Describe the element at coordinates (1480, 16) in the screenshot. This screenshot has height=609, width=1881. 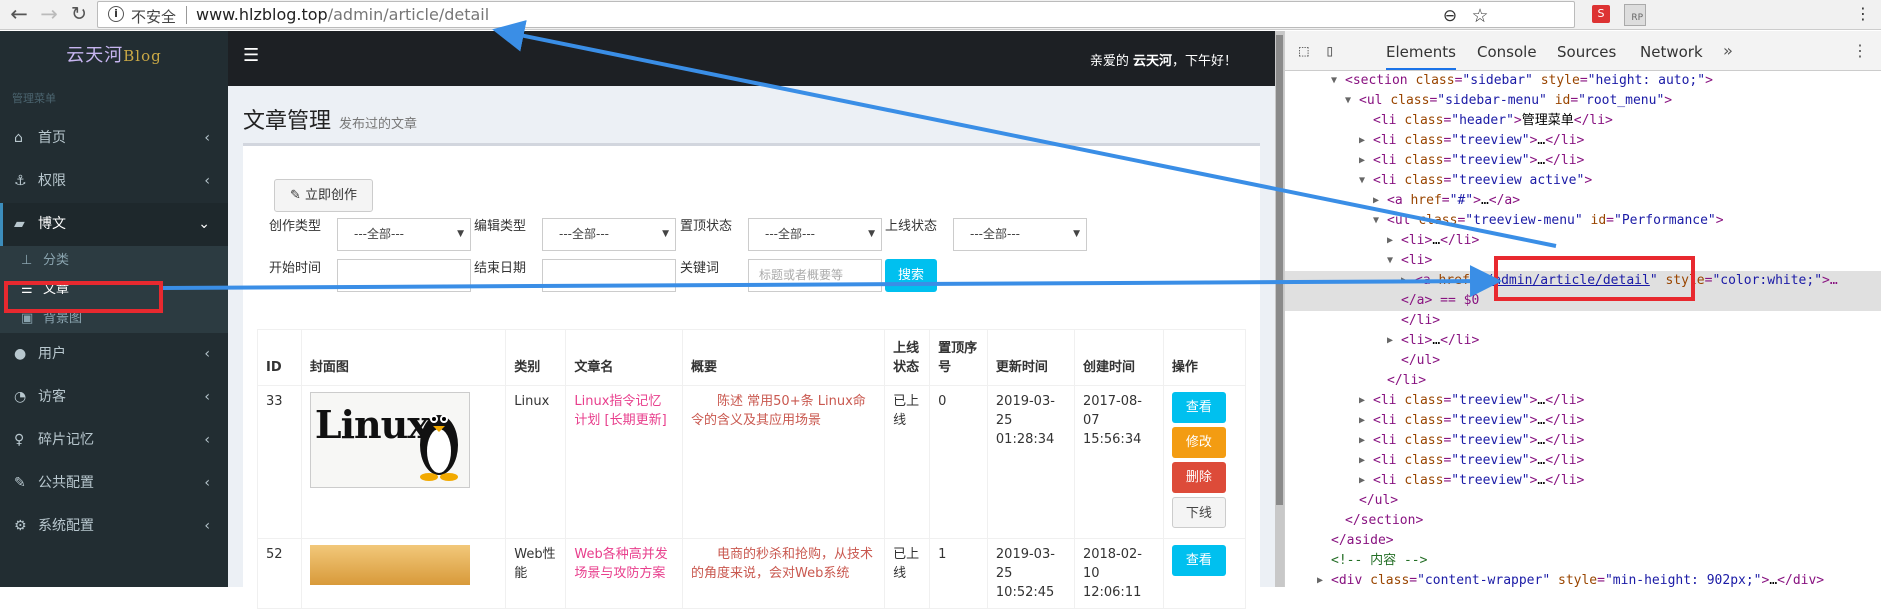
I see `bookmark-star-icon: ☆` at that location.